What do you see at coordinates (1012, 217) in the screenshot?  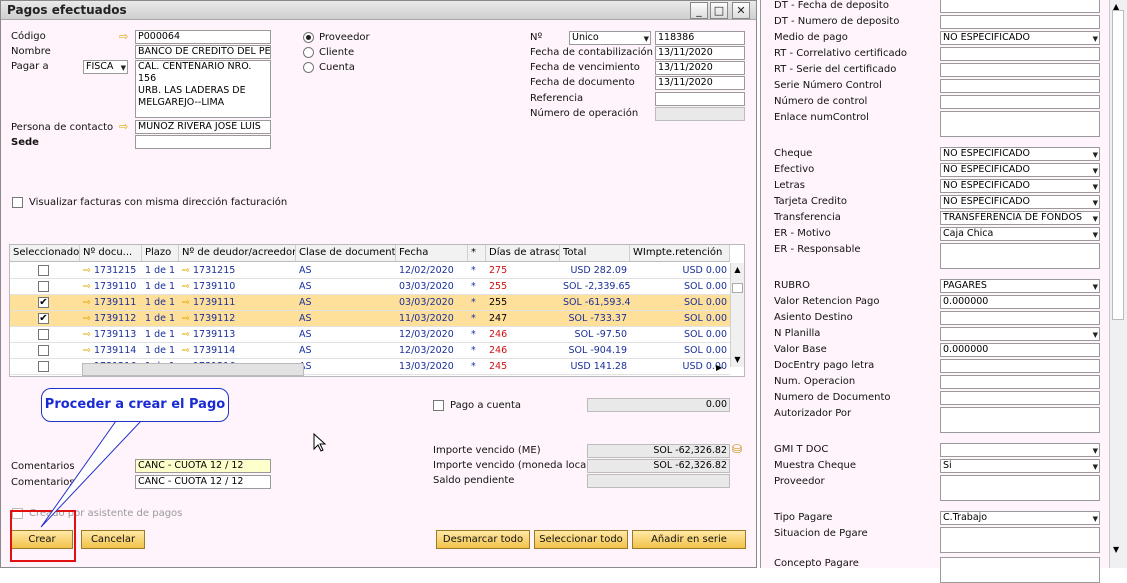 I see `udf-value: TRANSFERENCIA DE FONDOS` at bounding box center [1012, 217].